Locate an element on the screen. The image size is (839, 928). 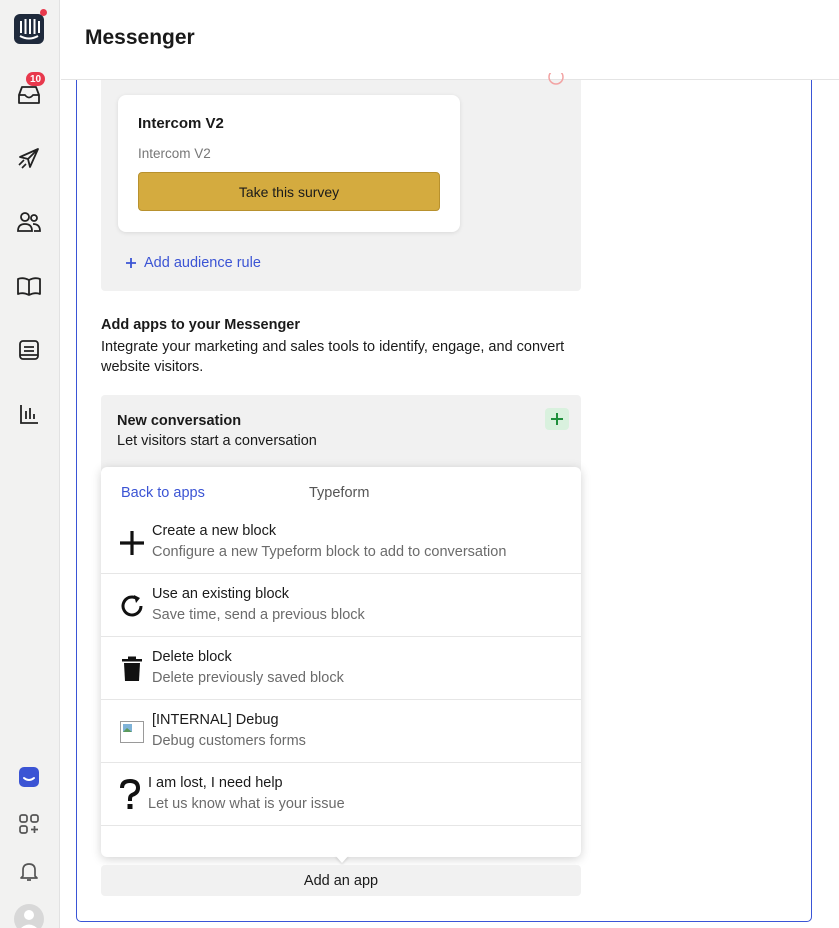
inbox-icon: 10 is located at coordinates (30, 91).